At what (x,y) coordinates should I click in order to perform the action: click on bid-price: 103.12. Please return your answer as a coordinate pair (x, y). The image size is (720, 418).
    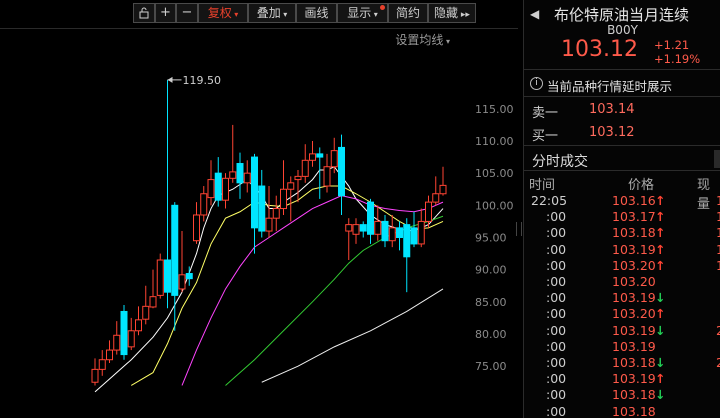
    Looking at the image, I should click on (612, 132).